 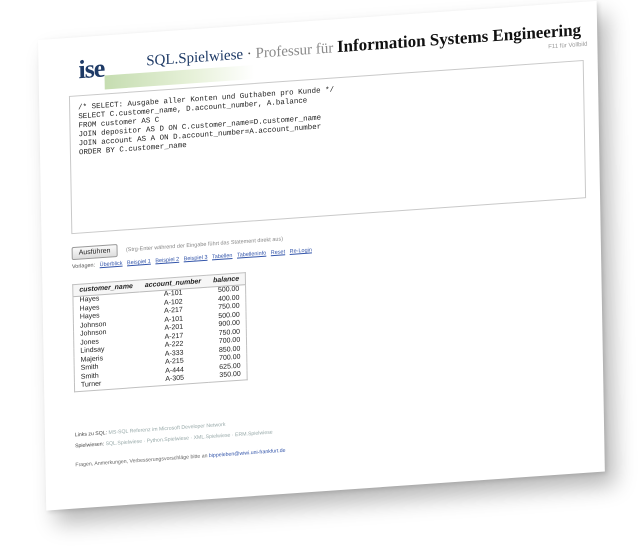 What do you see at coordinates (196, 259) in the screenshot?
I see `template-link-example-3: Beispiel 3` at bounding box center [196, 259].